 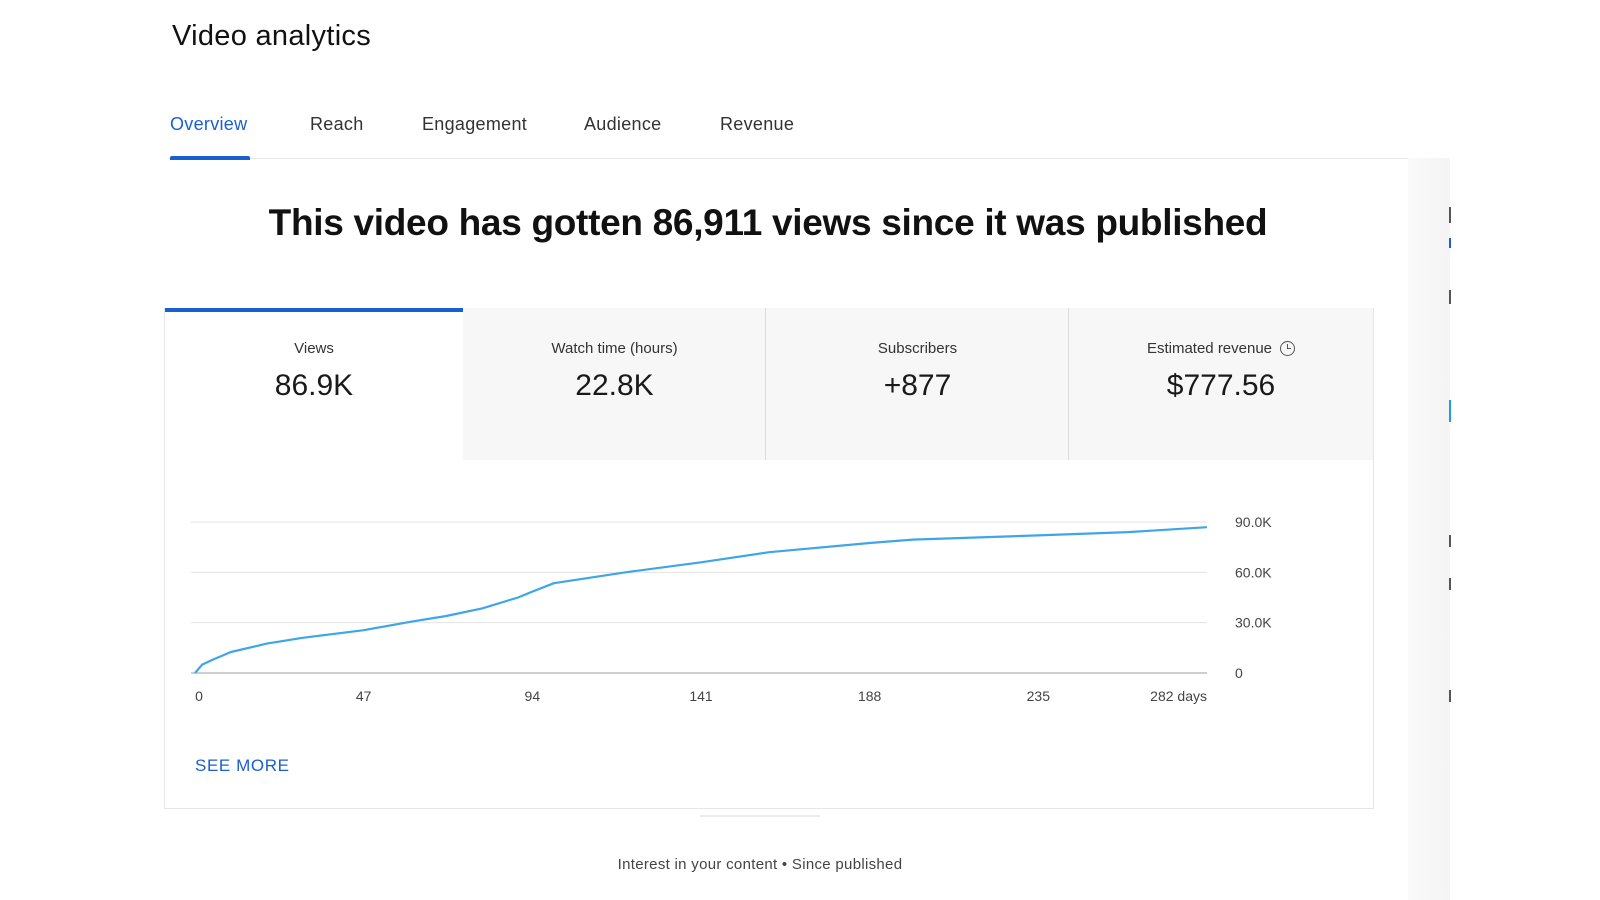 I want to click on tab-reach: Reach, so click(x=337, y=124).